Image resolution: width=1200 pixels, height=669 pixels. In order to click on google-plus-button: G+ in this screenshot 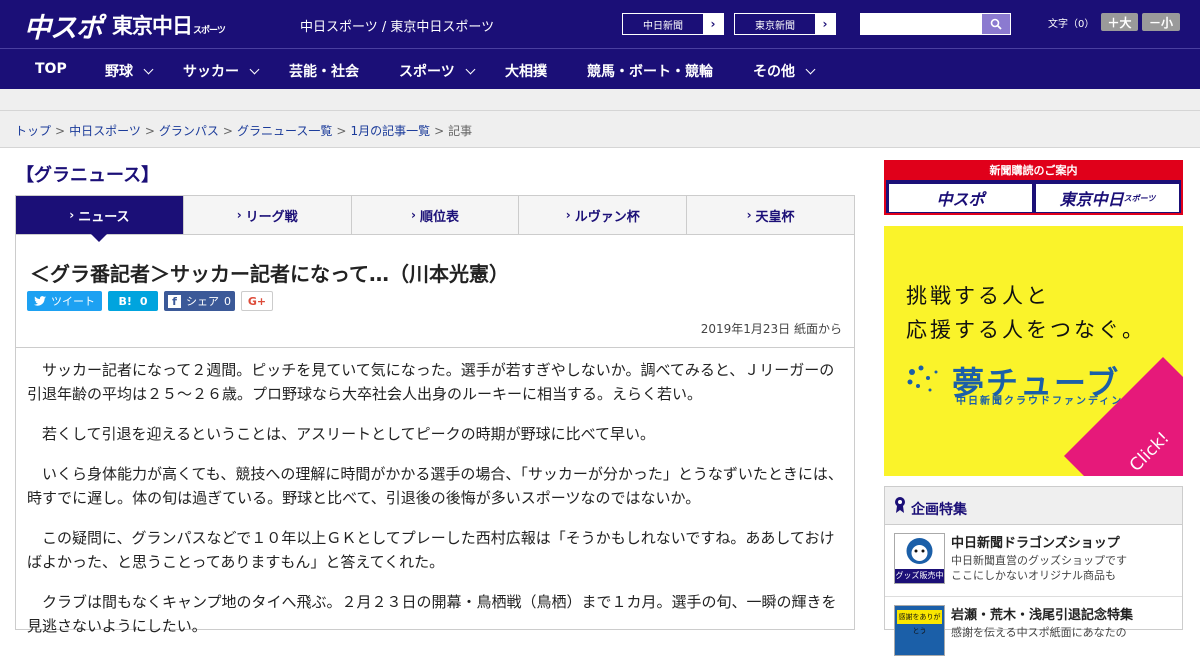, I will do `click(257, 301)`.